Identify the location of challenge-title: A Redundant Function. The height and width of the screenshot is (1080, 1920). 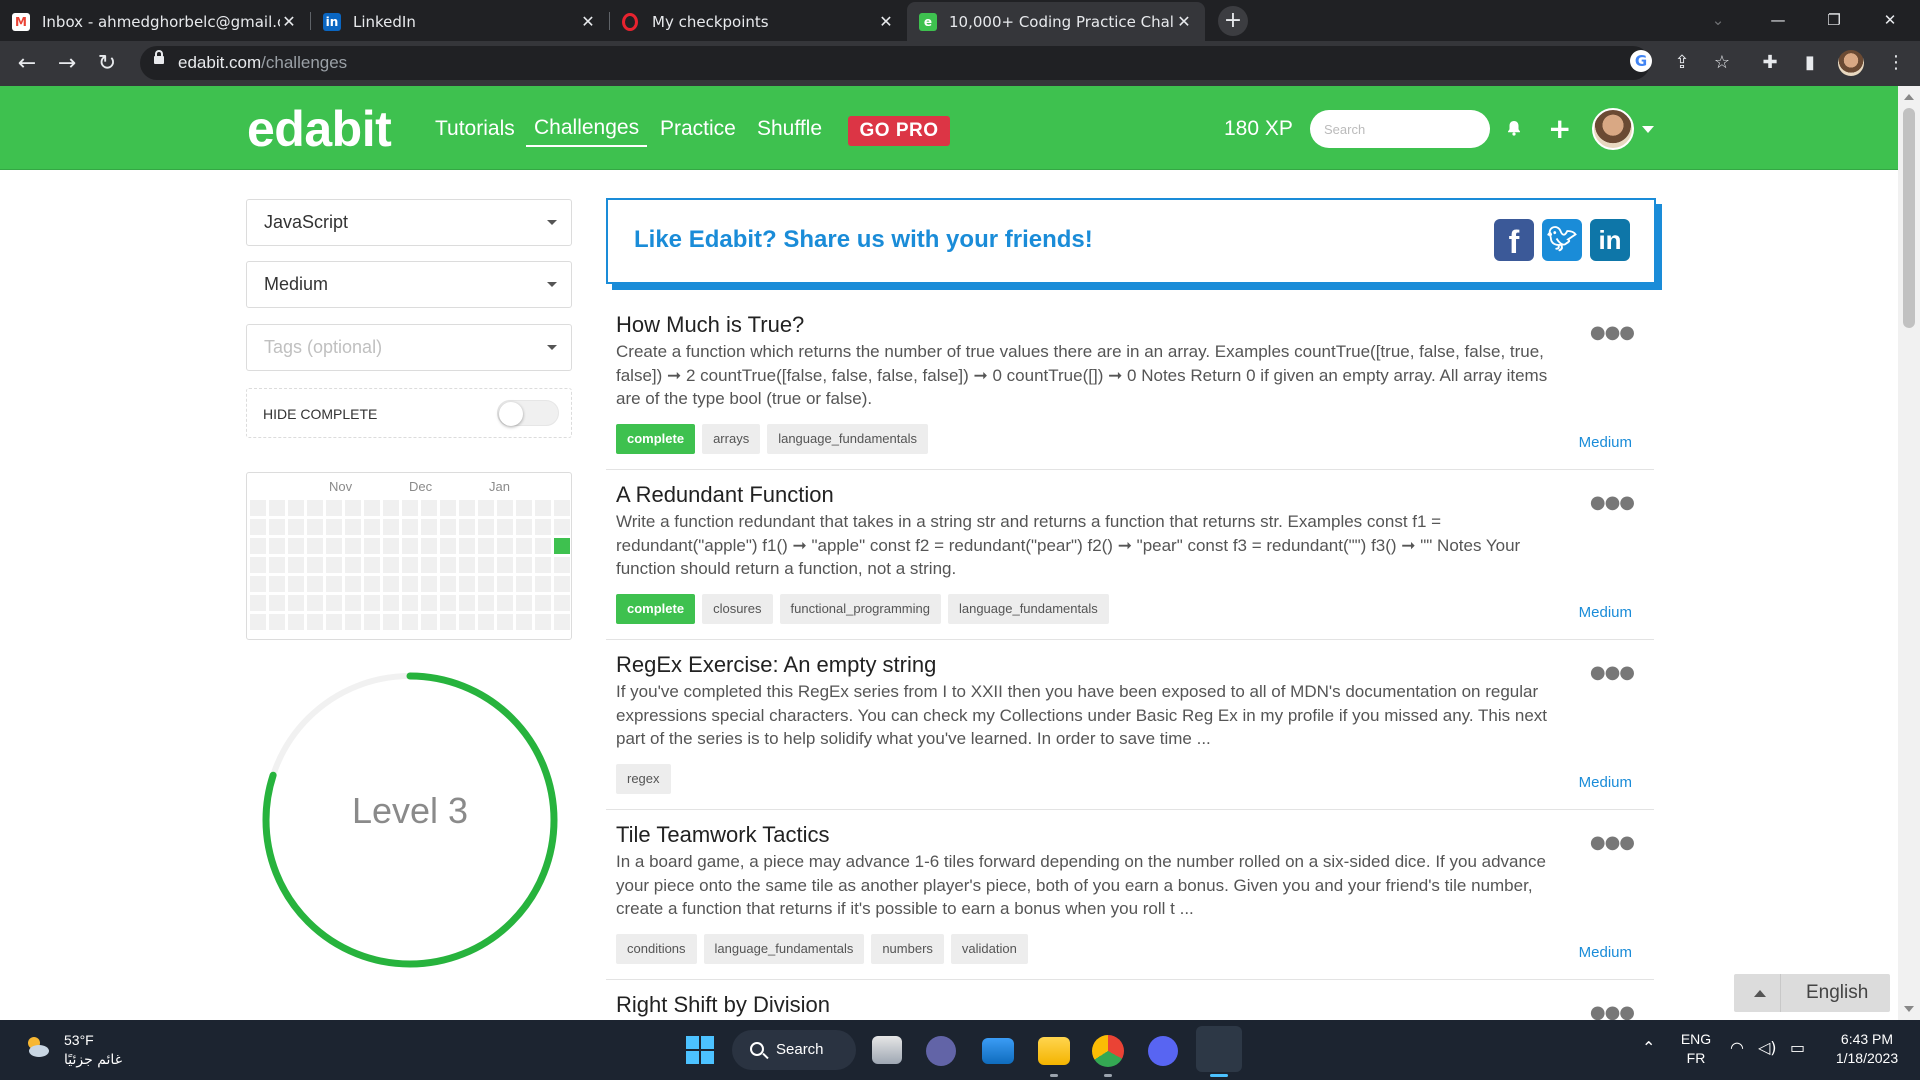
(725, 495).